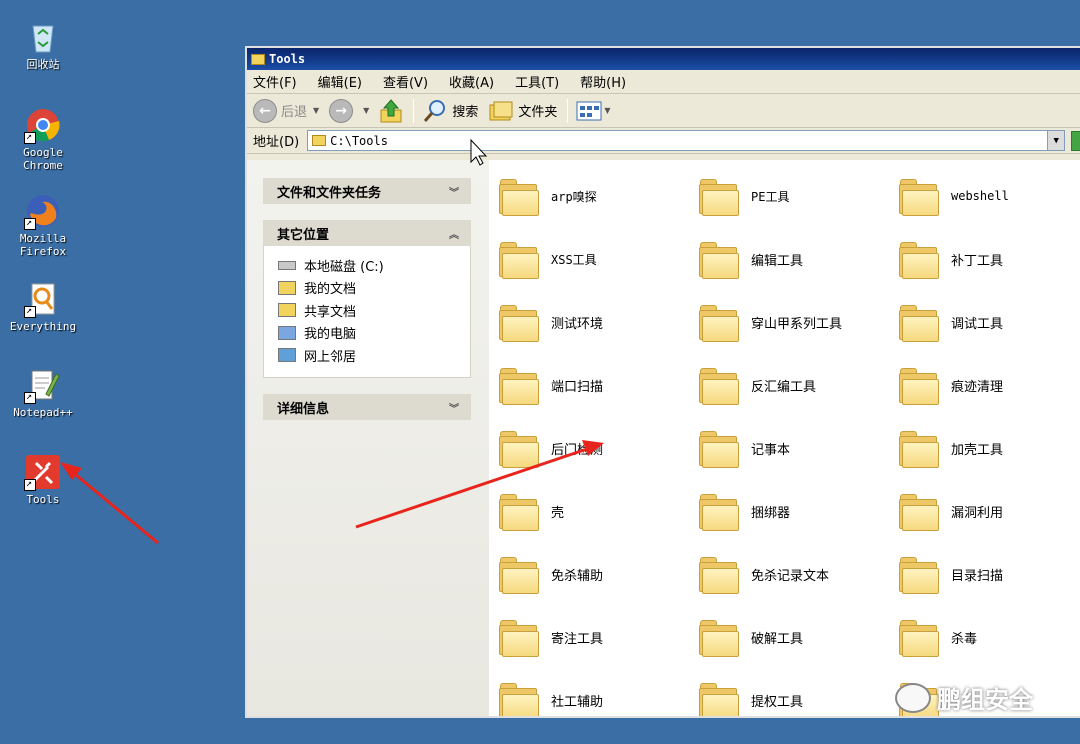 This screenshot has width=1080, height=744. What do you see at coordinates (367, 191) in the screenshot?
I see `file-tasks-header: 文件和文件夹任务 ︾` at bounding box center [367, 191].